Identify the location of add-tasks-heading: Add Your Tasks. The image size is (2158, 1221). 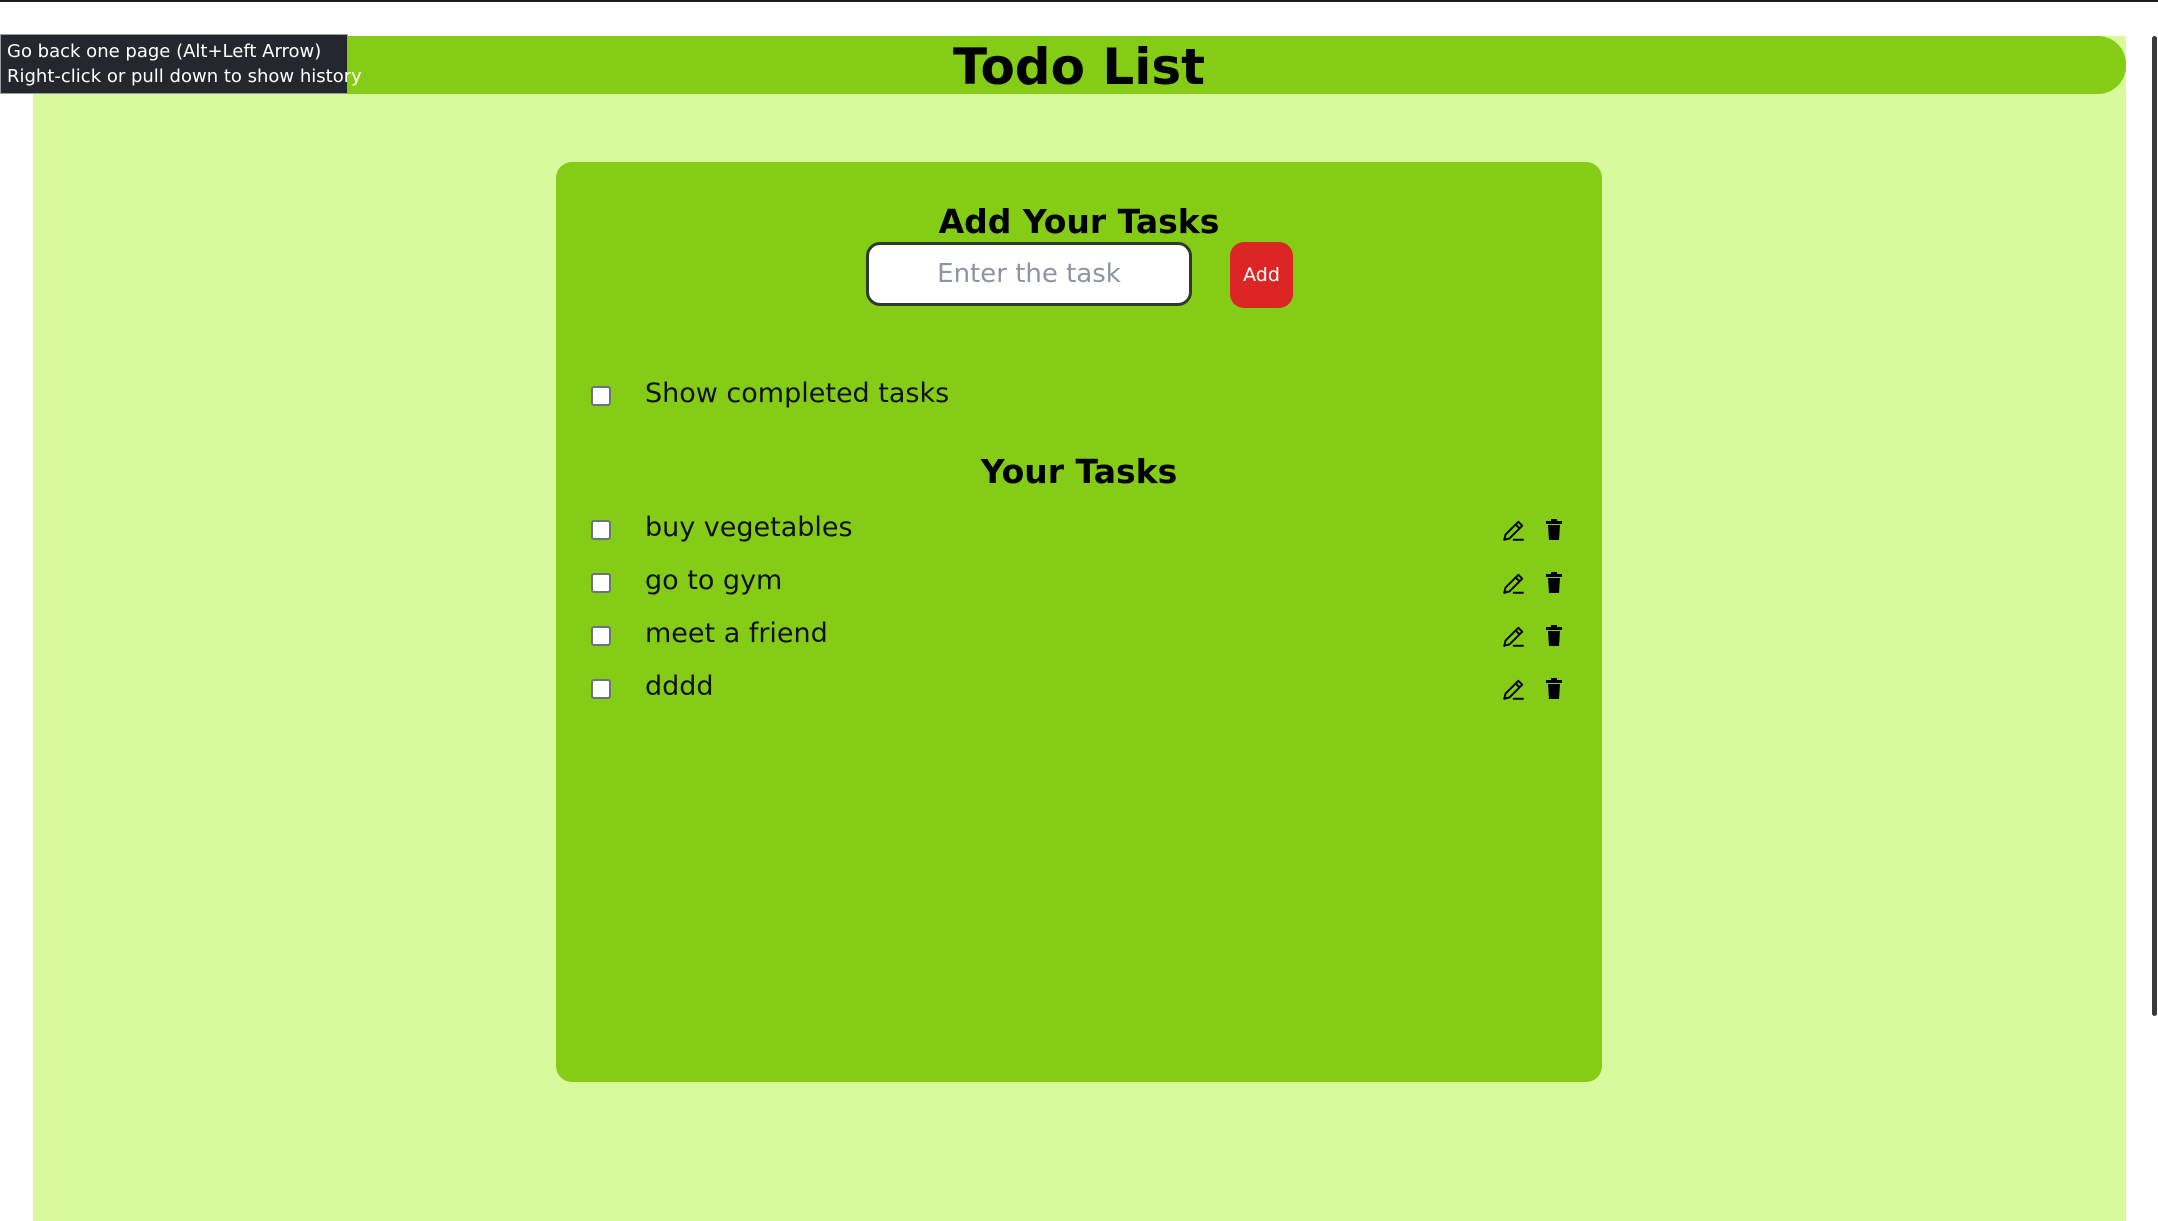
(1079, 221).